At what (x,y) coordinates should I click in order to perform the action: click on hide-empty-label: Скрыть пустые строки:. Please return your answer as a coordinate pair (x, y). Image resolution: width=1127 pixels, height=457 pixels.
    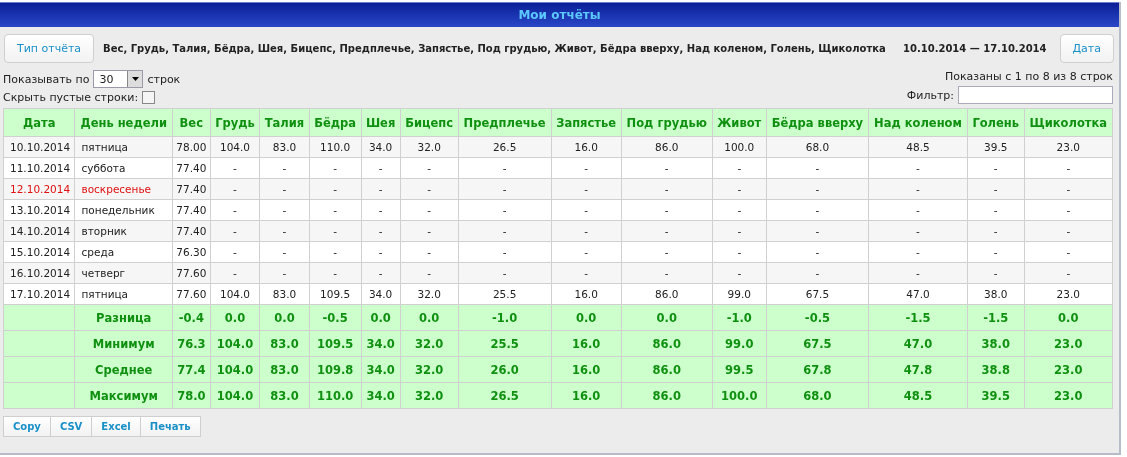
    Looking at the image, I should click on (71, 97).